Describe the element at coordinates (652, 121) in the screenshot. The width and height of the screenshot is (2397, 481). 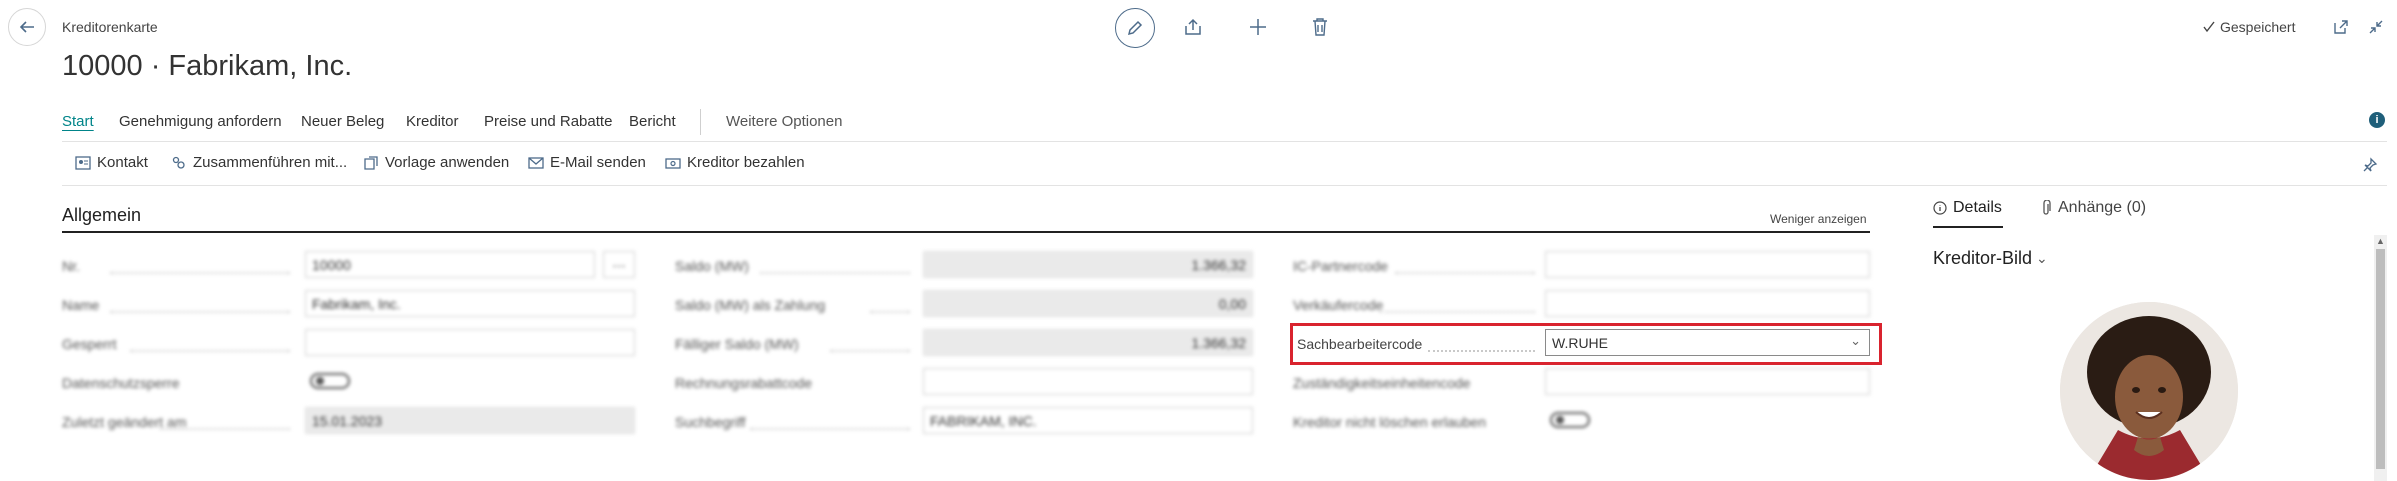
I see `tab-bericht: Bericht` at that location.